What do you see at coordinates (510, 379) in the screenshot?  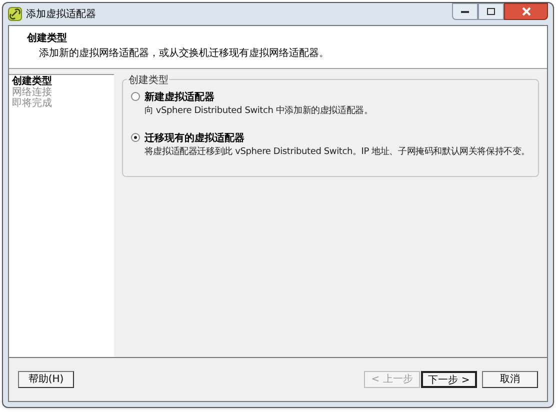 I see `dialog-button: 取消` at bounding box center [510, 379].